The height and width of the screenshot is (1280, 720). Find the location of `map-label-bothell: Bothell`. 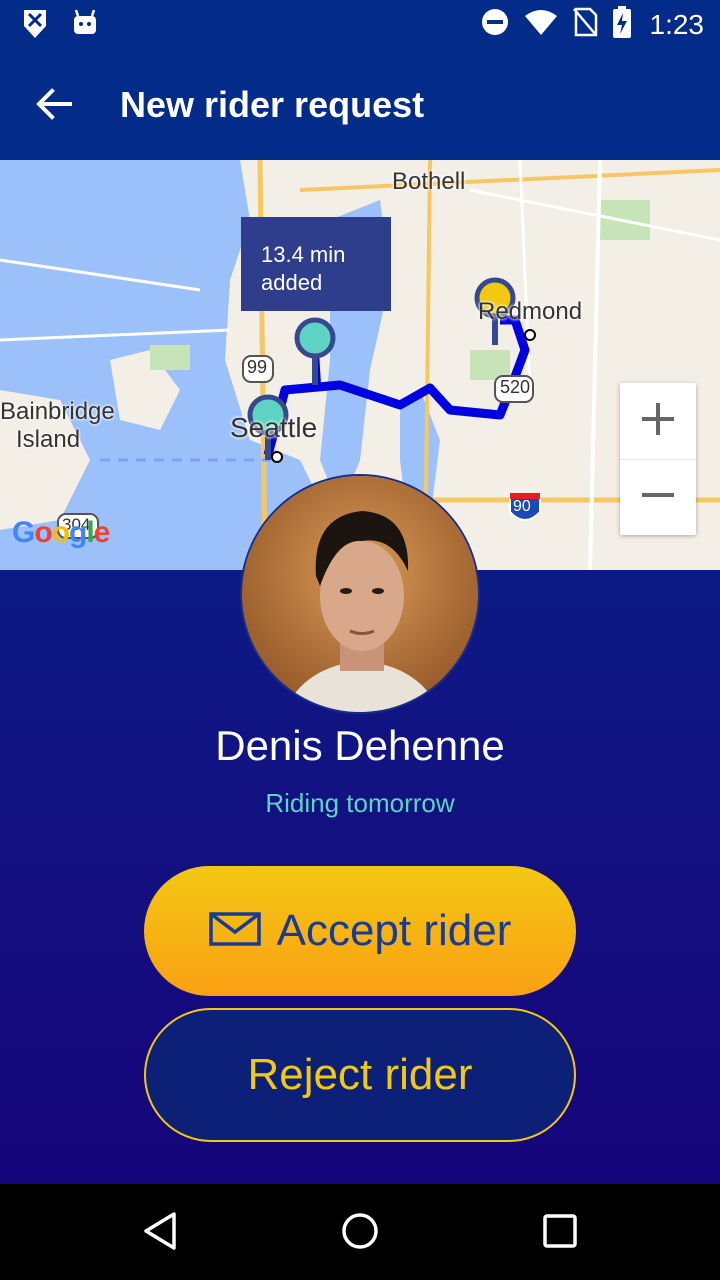

map-label-bothell: Bothell is located at coordinates (429, 181).